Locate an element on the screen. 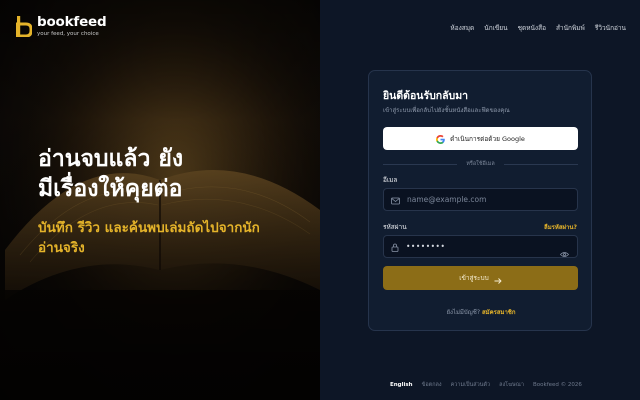 This screenshot has width=640, height=400. bookfeed-b-logo-icon is located at coordinates (24, 26).